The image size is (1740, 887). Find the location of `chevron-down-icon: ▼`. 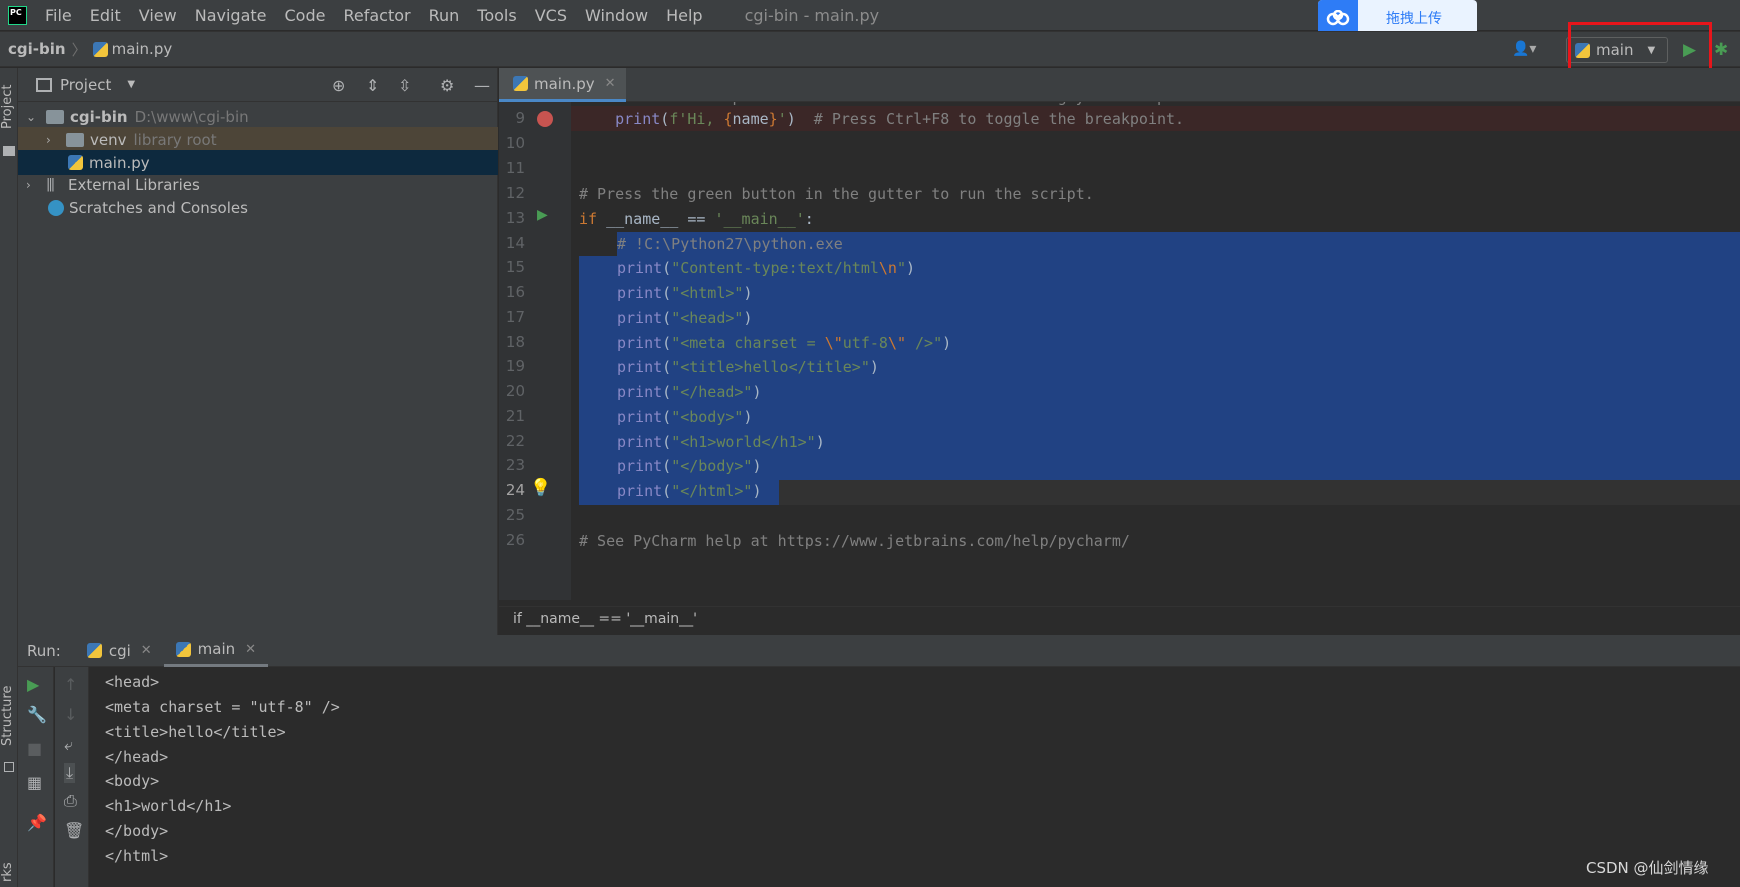

chevron-down-icon: ▼ is located at coordinates (131, 84).